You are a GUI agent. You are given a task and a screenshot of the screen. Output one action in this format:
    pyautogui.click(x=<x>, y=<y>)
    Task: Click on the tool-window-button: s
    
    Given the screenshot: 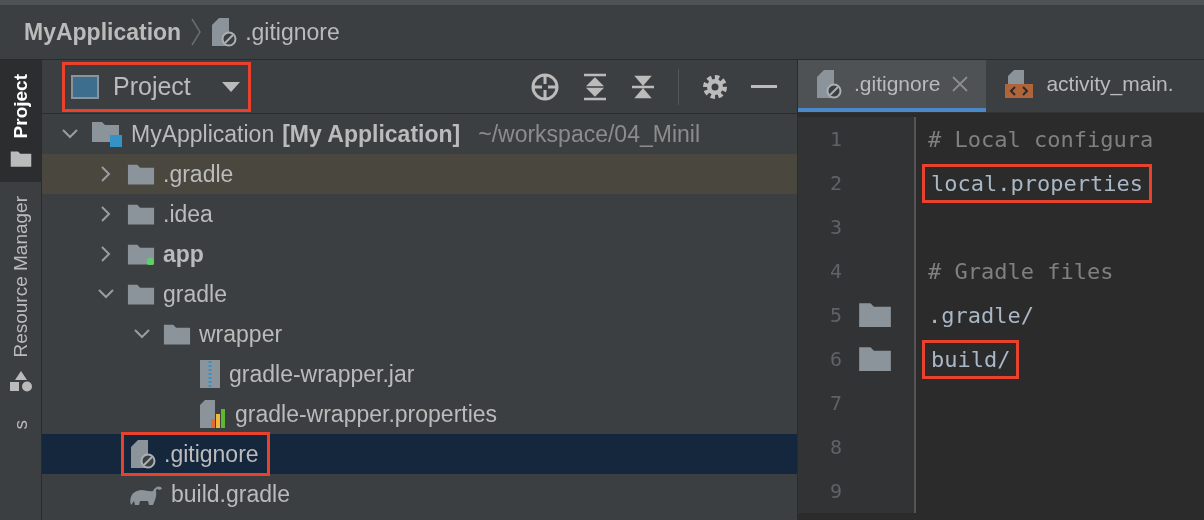 What is the action you would take?
    pyautogui.click(x=20, y=424)
    